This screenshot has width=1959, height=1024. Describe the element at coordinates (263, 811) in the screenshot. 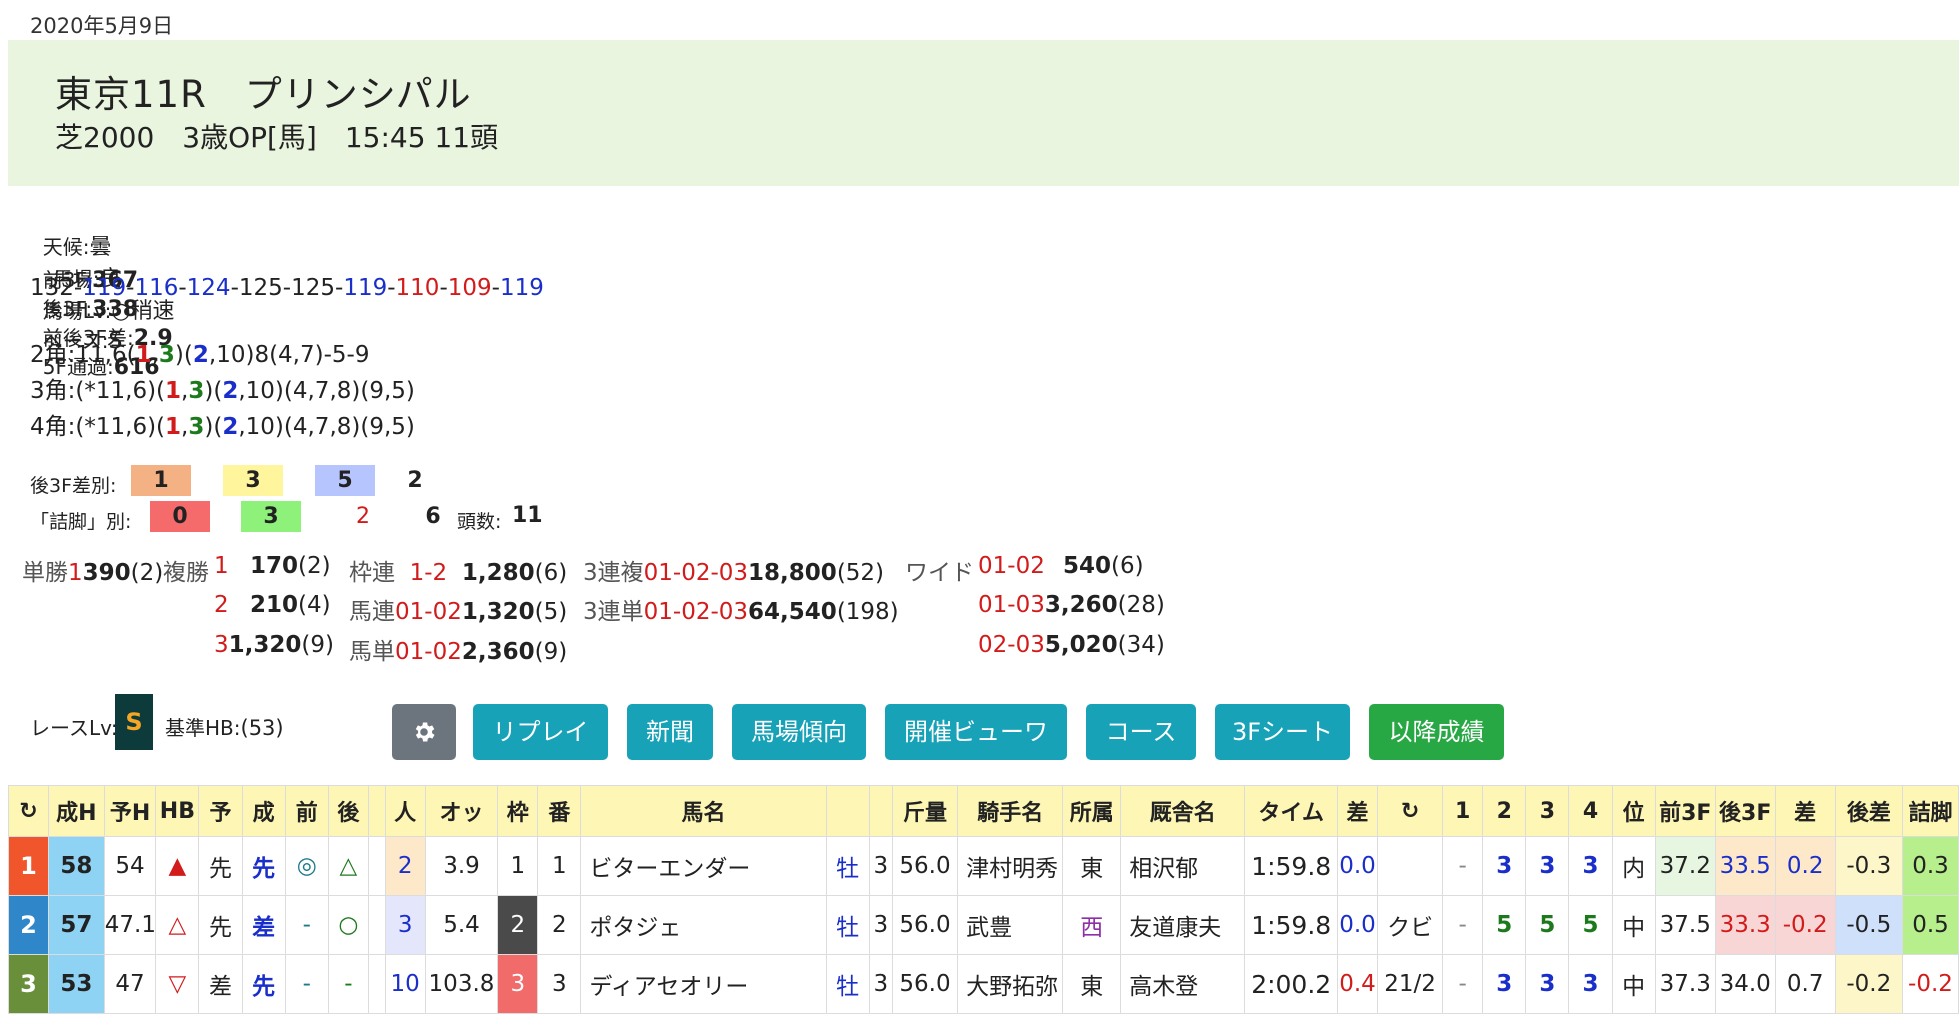

I see `col-header: 成` at that location.